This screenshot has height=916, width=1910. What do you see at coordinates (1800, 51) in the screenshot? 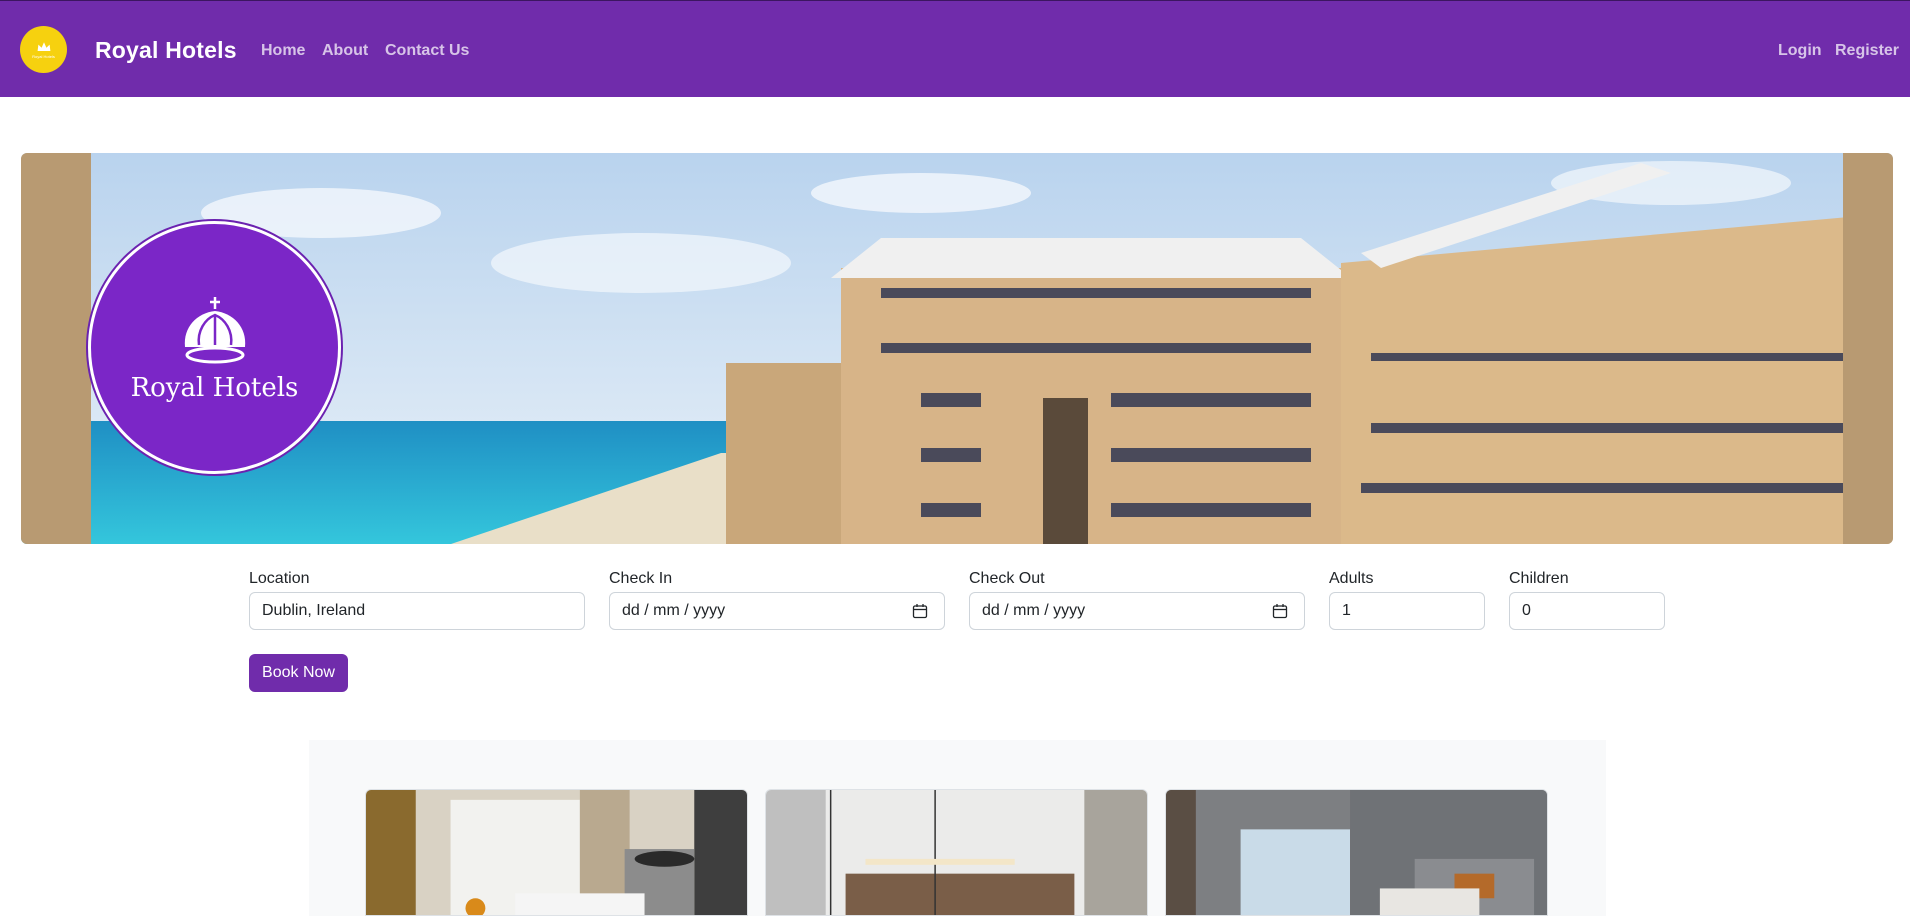
I see `nav-link-login: Login` at bounding box center [1800, 51].